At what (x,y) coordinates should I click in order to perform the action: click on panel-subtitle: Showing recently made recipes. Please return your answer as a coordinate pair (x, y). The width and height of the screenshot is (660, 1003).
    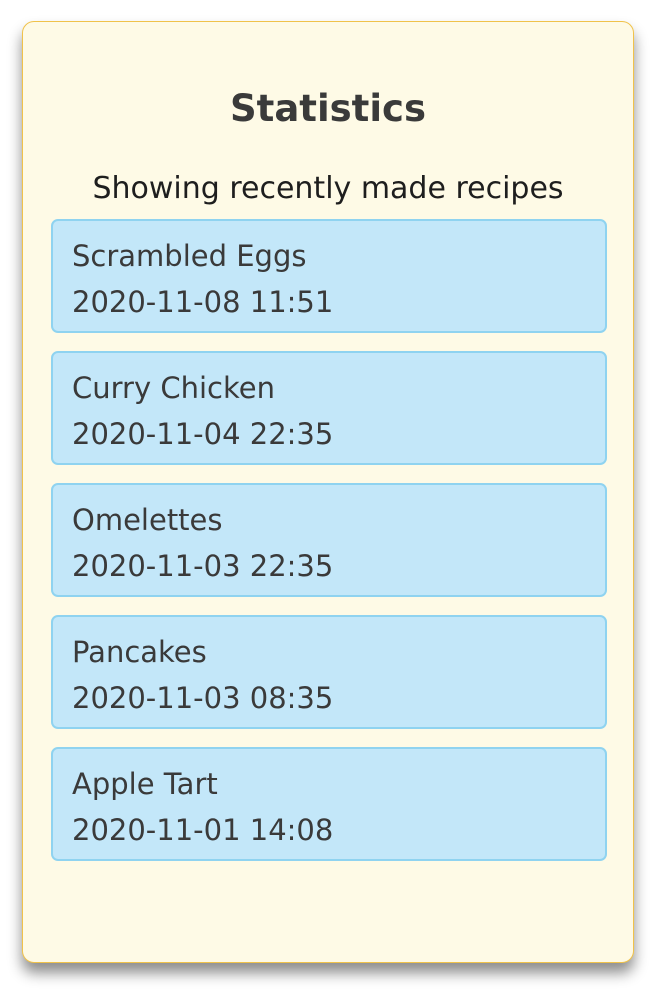
    Looking at the image, I should click on (328, 188).